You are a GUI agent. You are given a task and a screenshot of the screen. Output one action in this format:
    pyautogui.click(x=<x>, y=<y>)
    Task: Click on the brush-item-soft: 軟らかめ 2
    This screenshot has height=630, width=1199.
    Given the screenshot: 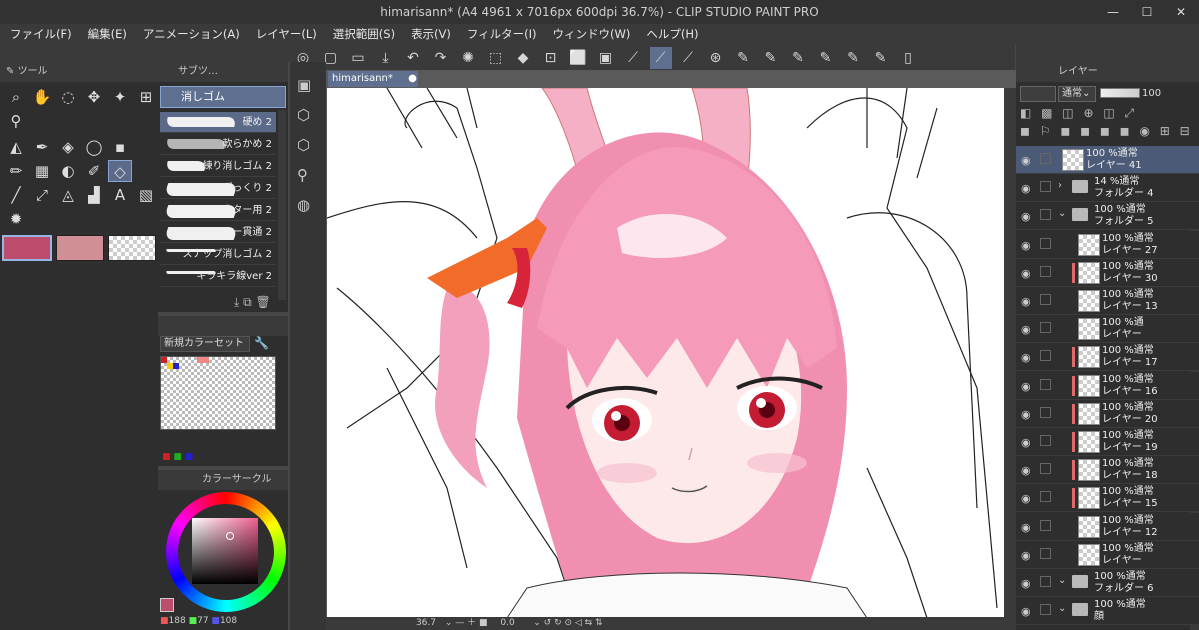 What is the action you would take?
    pyautogui.click(x=218, y=144)
    